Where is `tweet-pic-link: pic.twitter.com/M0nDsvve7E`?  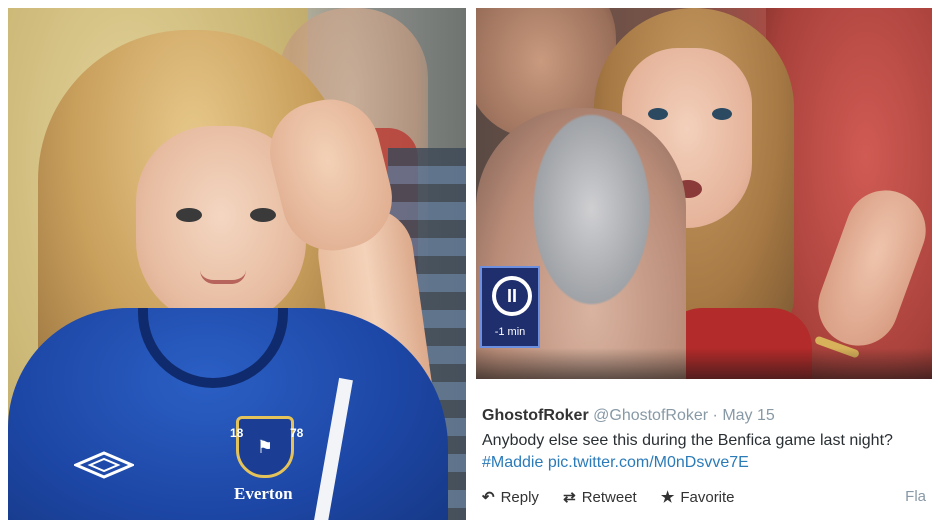
tweet-pic-link: pic.twitter.com/M0nDsvve7E is located at coordinates (648, 462).